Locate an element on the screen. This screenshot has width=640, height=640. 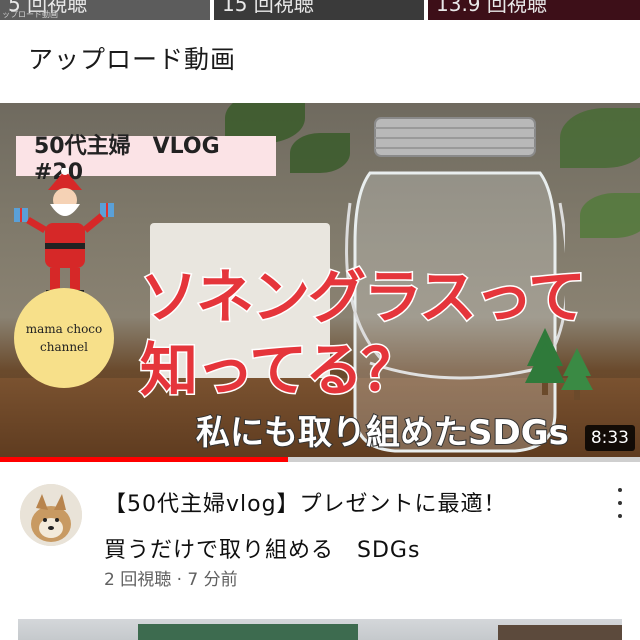
thumbnail-headline: 知ってる？ is located at coordinates (279, 370).